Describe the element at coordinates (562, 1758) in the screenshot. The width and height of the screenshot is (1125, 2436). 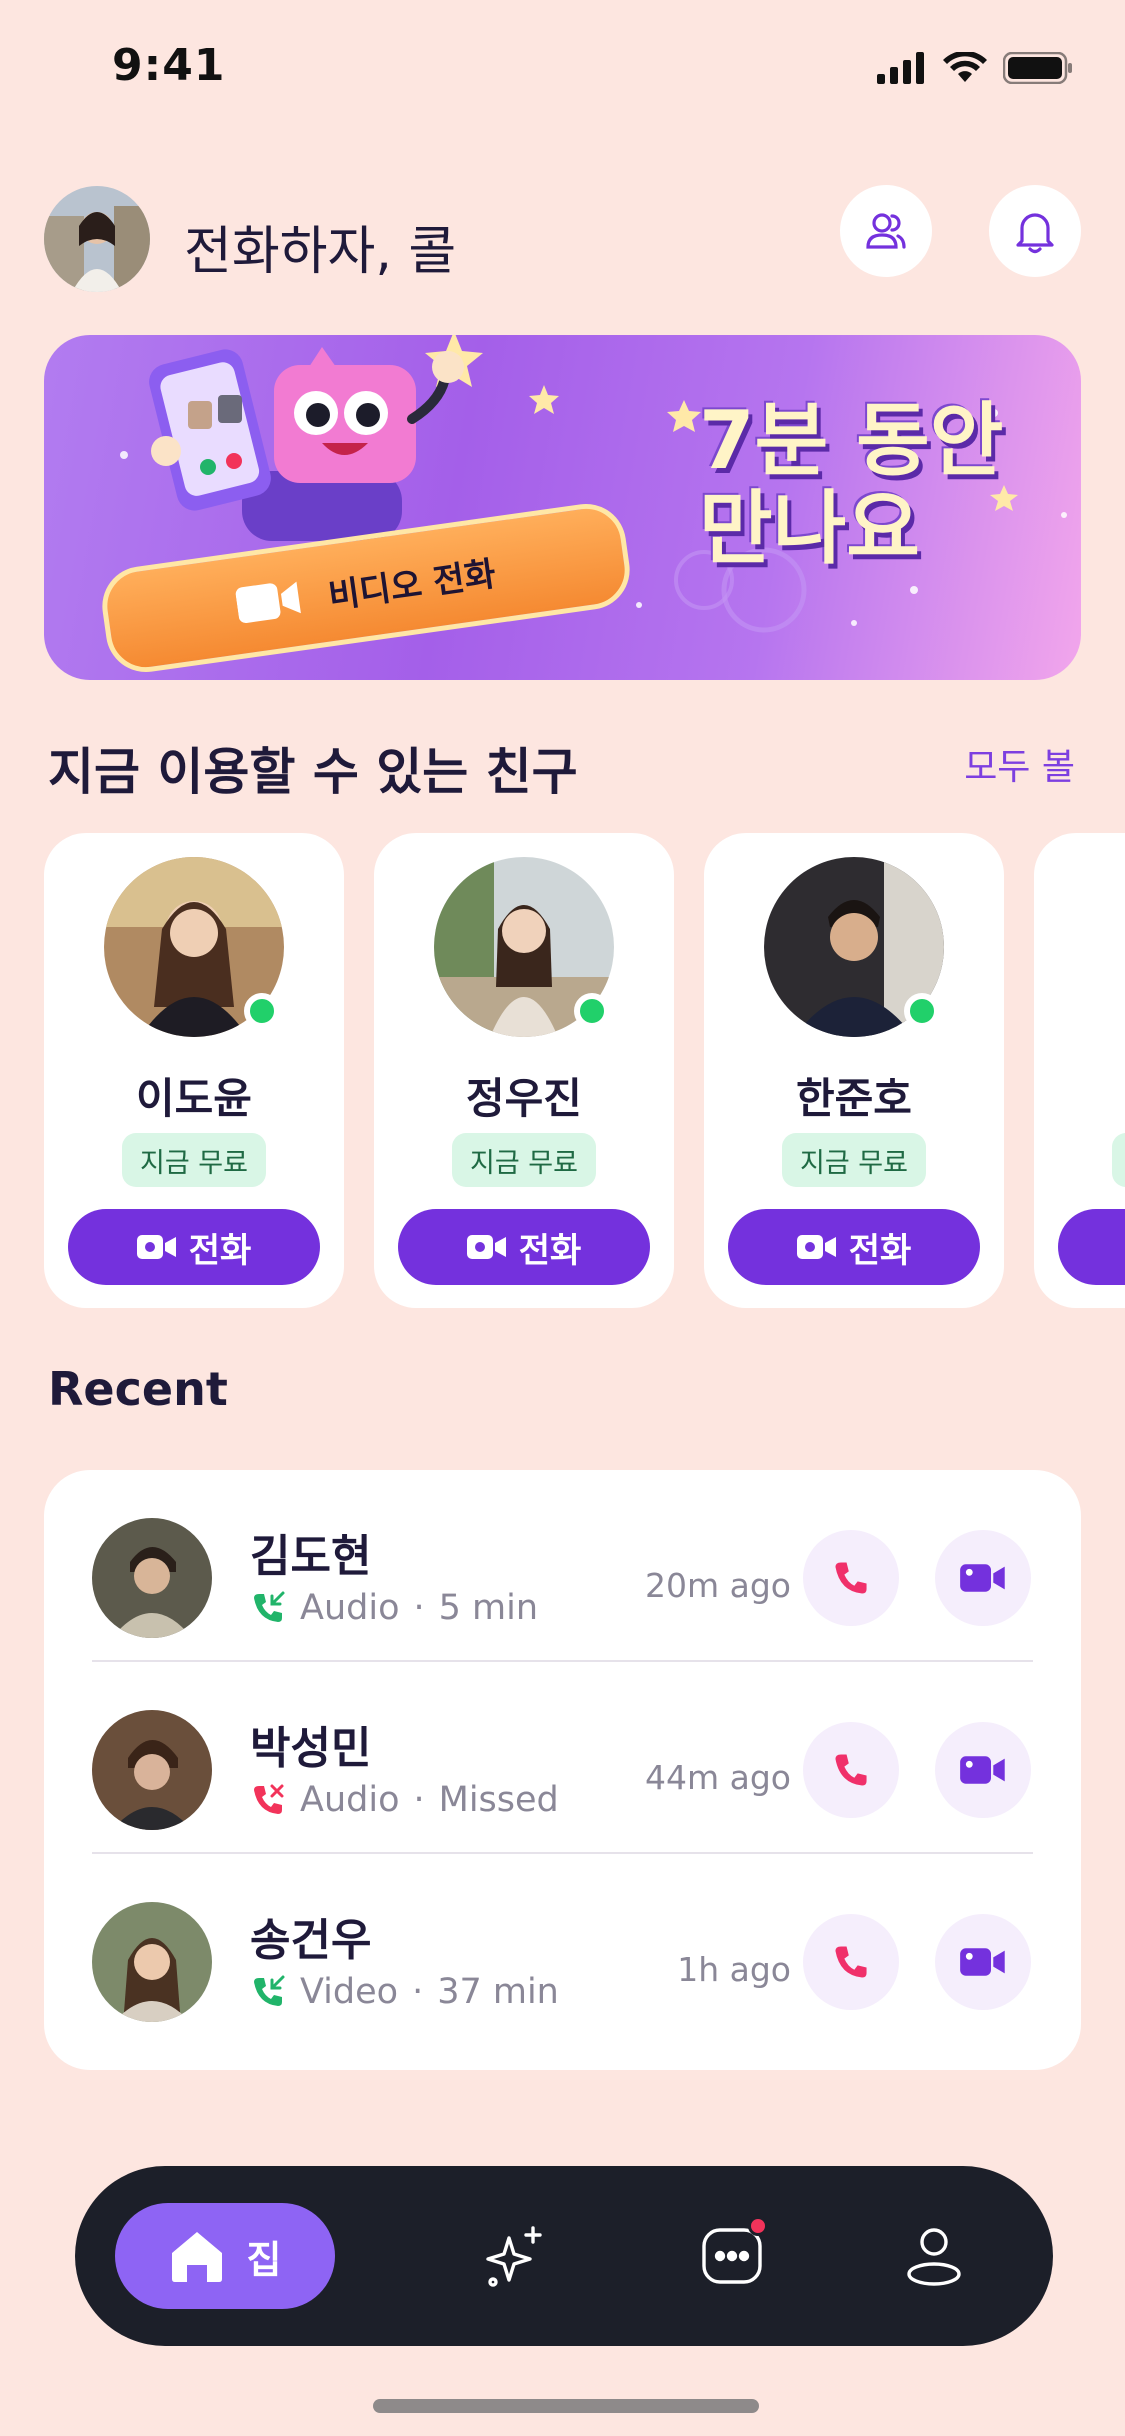
I see `recent-call-row: 박성민 Audio · Missed 44m ago` at that location.